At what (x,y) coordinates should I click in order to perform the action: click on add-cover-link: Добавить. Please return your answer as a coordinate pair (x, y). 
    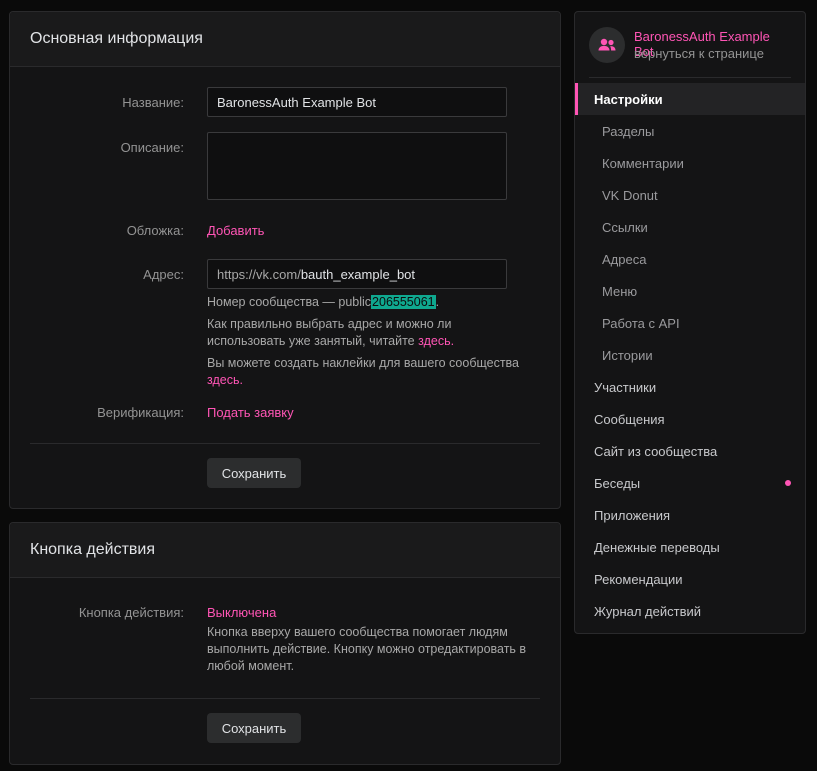
    Looking at the image, I should click on (235, 230).